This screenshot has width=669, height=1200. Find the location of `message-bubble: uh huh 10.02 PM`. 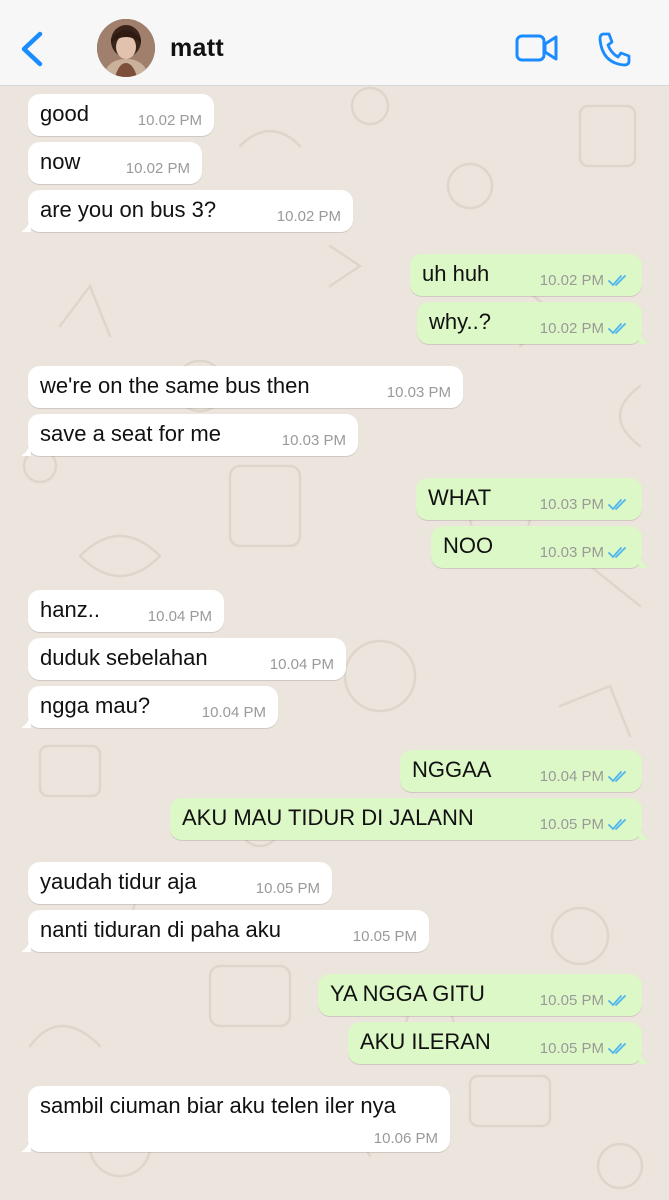

message-bubble: uh huh 10.02 PM is located at coordinates (526, 275).